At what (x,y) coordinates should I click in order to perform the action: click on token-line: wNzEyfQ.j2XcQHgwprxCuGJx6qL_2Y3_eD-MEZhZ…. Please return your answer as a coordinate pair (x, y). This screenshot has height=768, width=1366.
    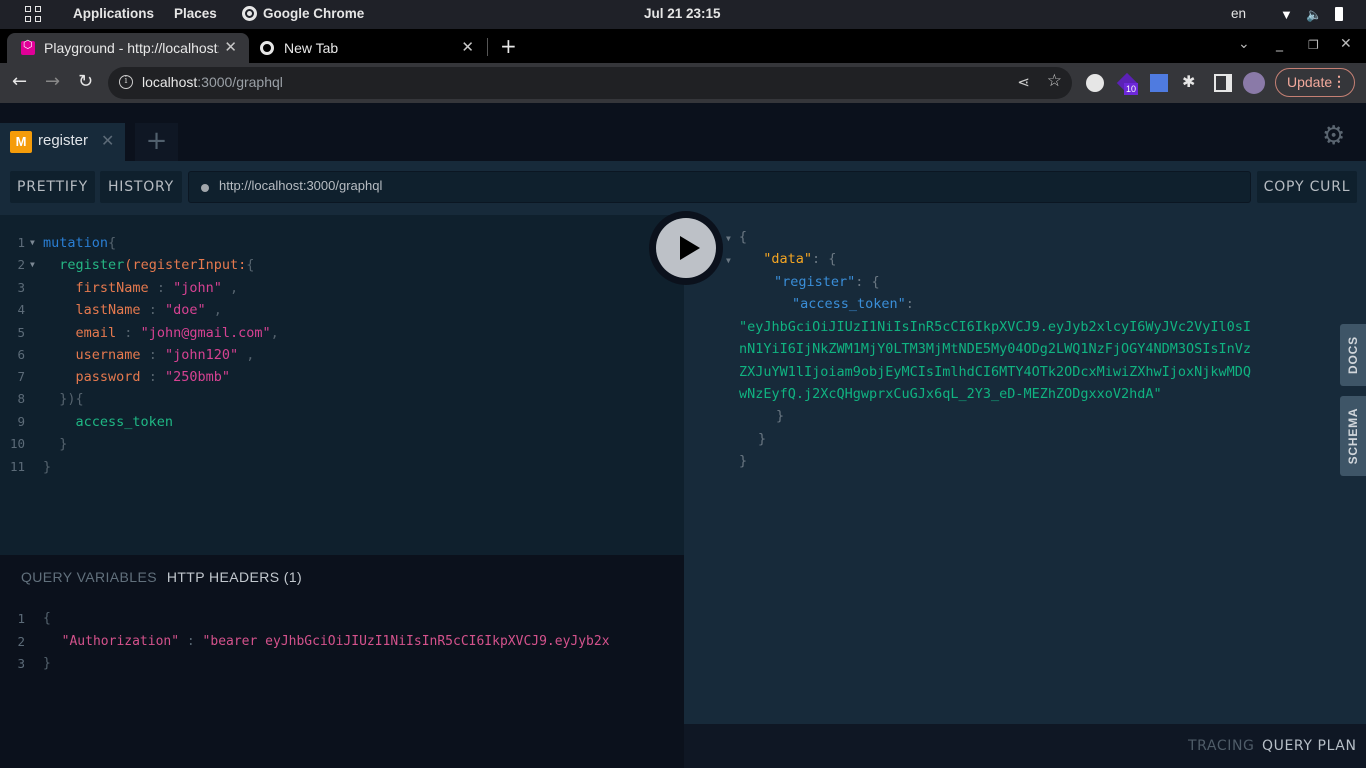
    Looking at the image, I should click on (950, 394).